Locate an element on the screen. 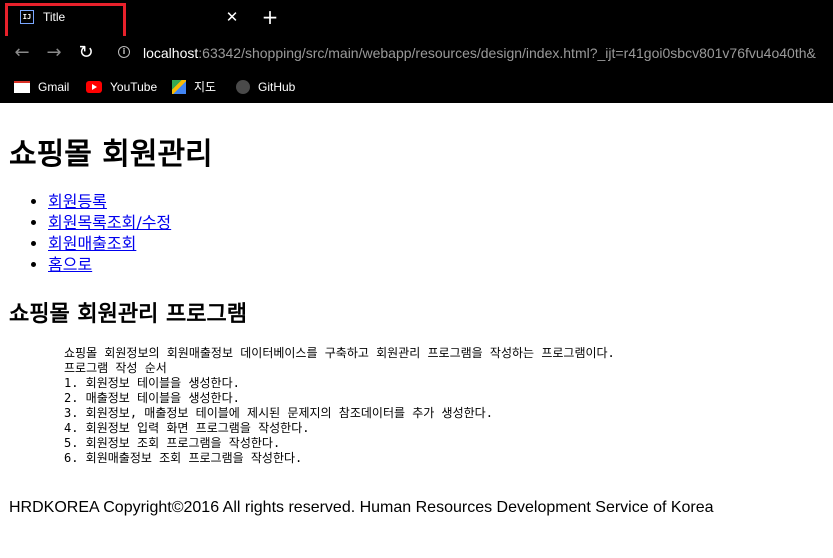 Image resolution: width=833 pixels, height=558 pixels. url-host: localhost is located at coordinates (171, 53).